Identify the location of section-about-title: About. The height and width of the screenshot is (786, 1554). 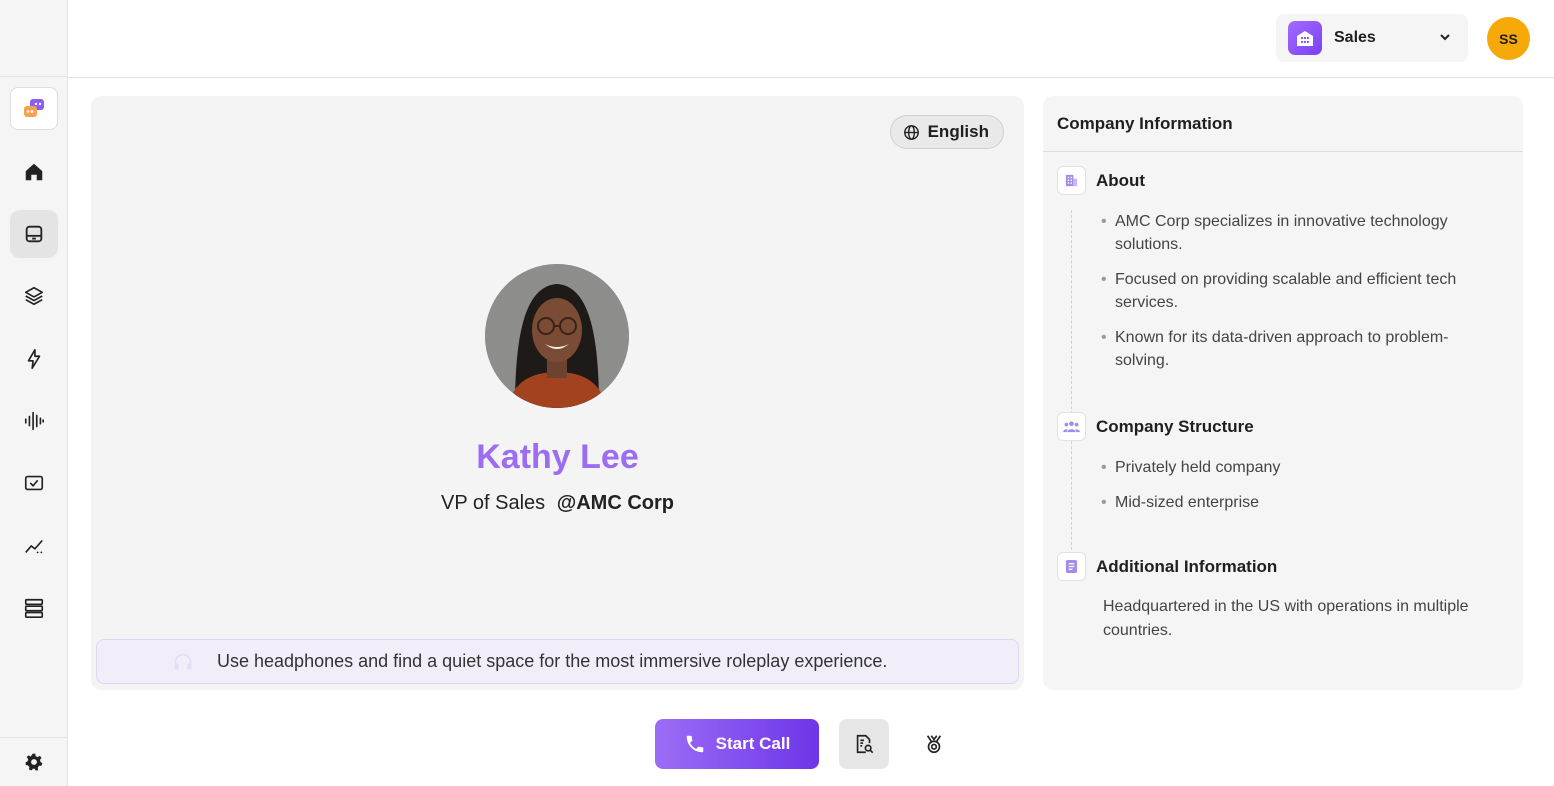
(1121, 180).